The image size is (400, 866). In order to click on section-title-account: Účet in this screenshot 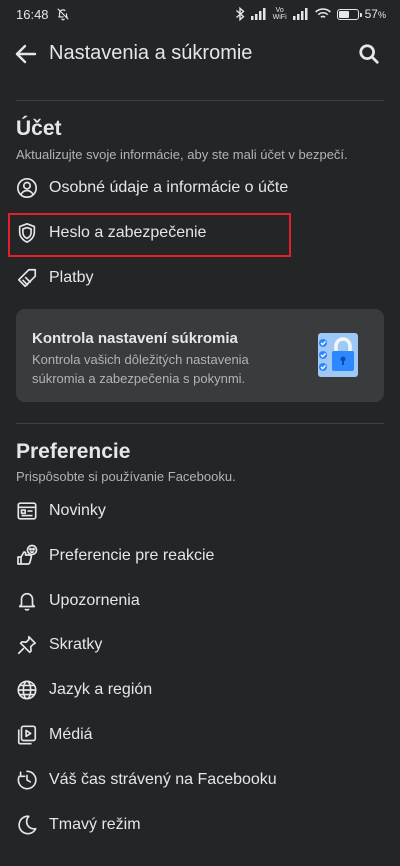, I will do `click(39, 128)`.